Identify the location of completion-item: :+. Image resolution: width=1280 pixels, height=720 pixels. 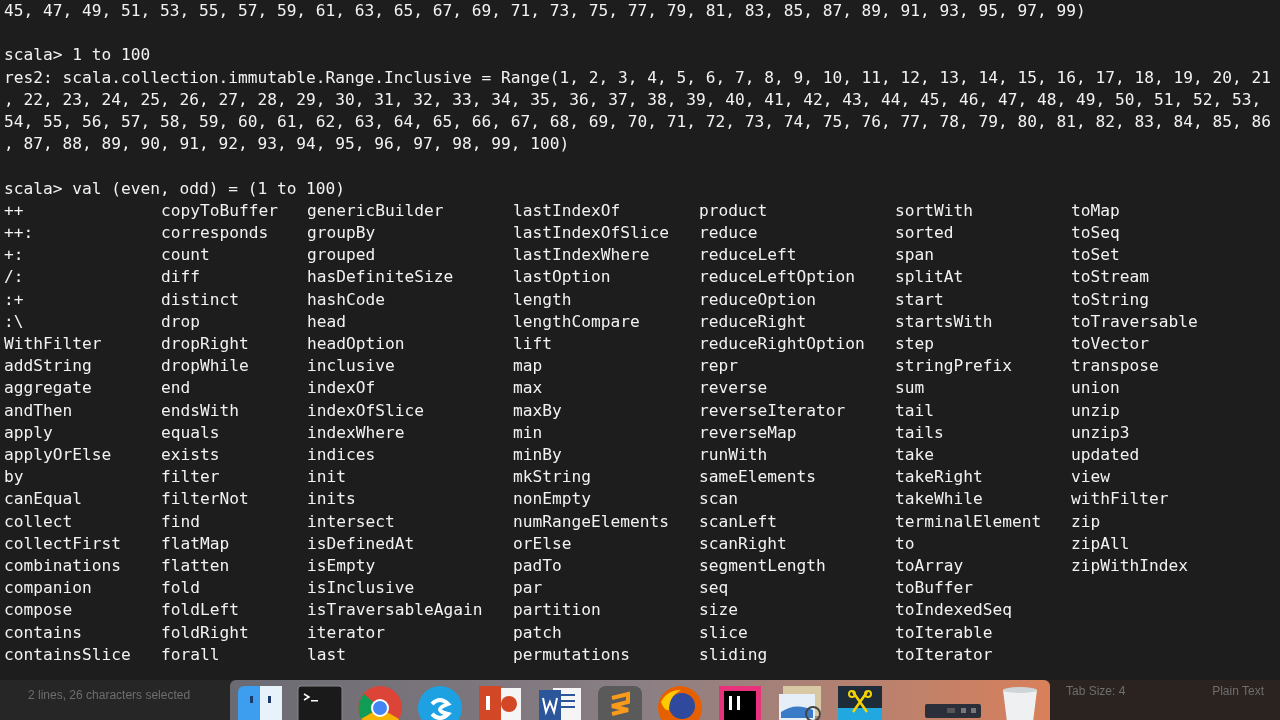
(14, 299).